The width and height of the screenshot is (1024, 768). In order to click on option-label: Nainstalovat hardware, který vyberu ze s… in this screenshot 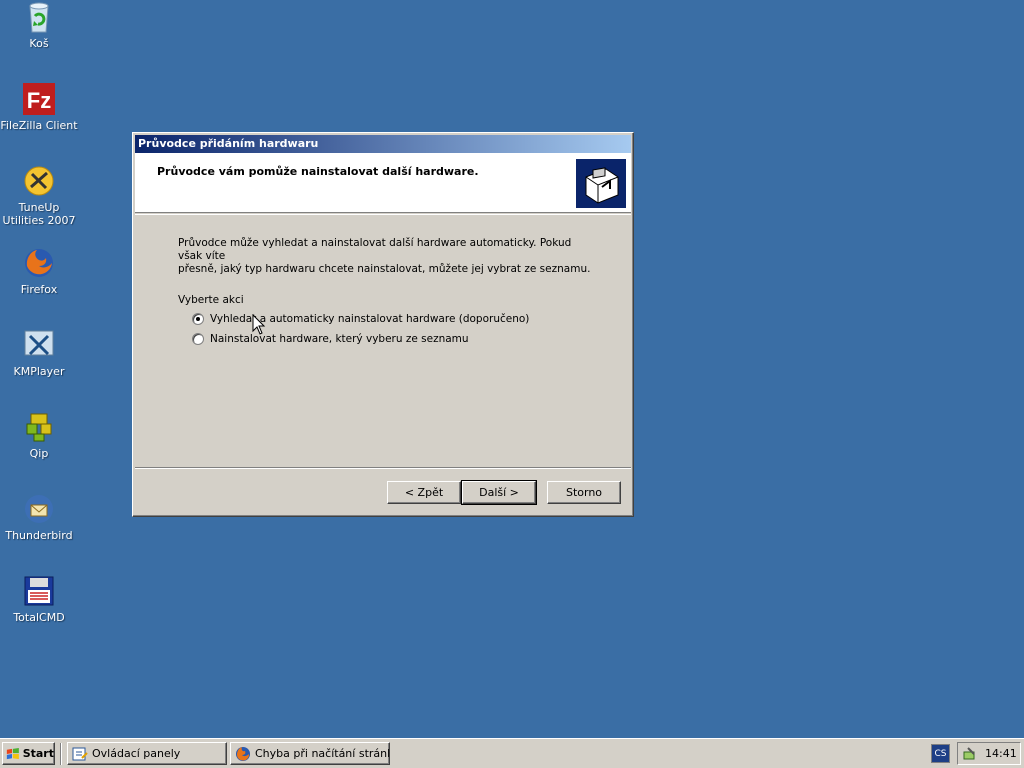, I will do `click(339, 339)`.